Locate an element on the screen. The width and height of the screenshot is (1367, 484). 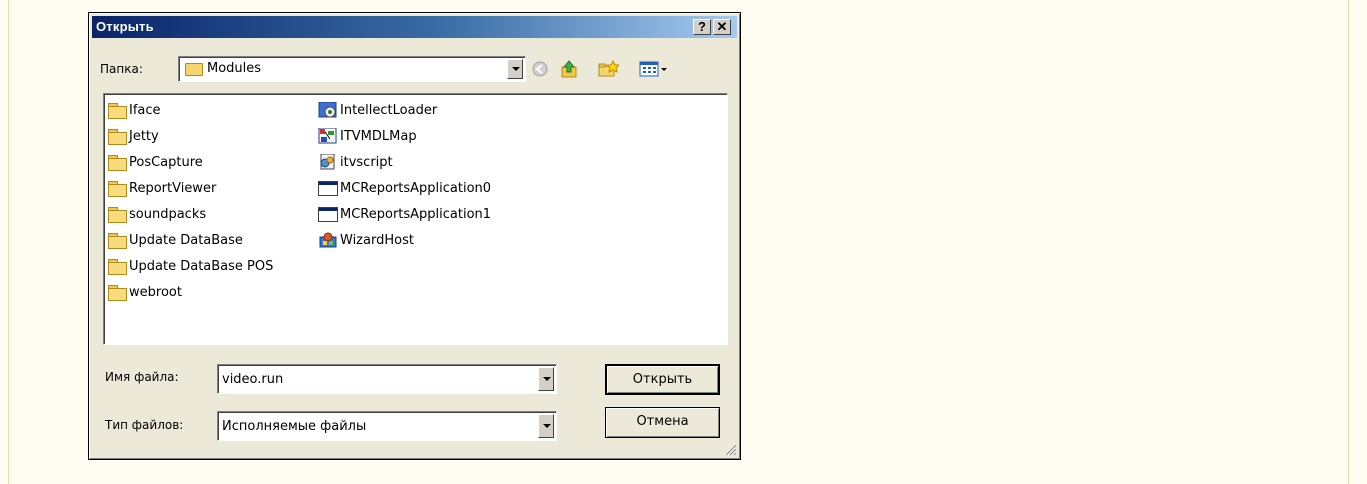
cancel-button-label: Отмена is located at coordinates (662, 421).